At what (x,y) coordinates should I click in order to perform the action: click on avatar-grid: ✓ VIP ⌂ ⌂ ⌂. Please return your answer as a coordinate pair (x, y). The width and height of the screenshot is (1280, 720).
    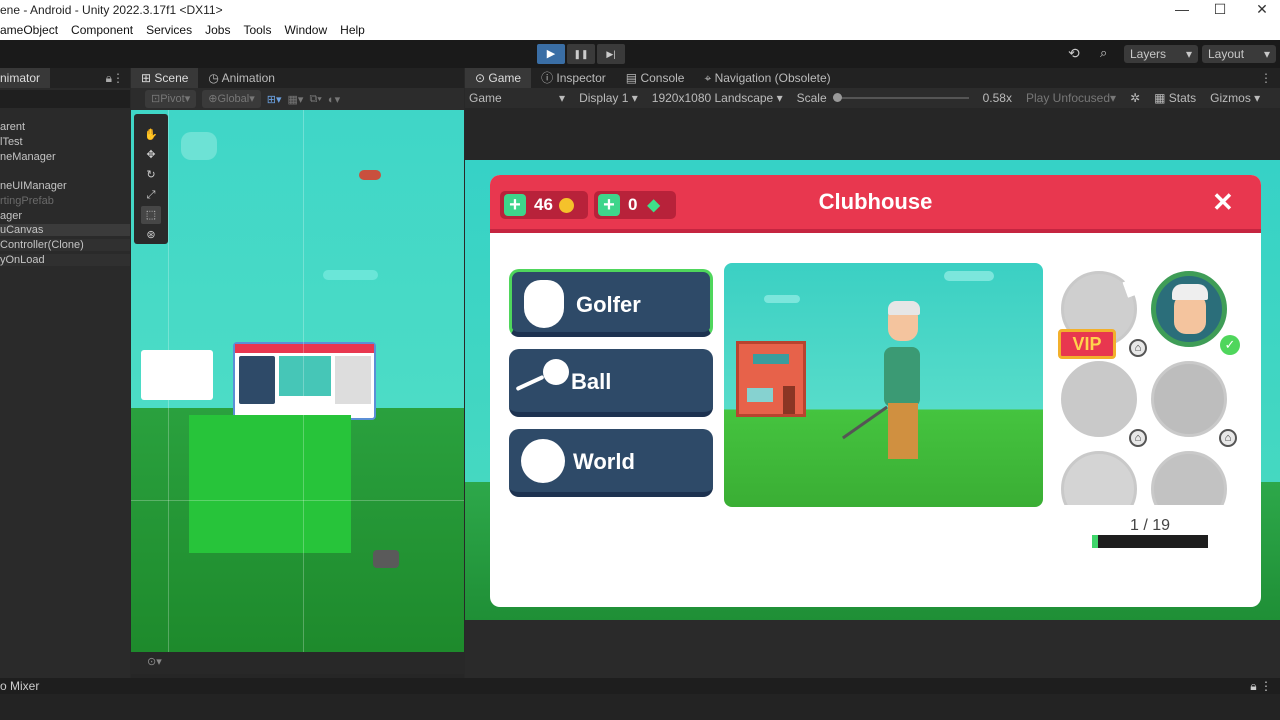
    Looking at the image, I should click on (1150, 385).